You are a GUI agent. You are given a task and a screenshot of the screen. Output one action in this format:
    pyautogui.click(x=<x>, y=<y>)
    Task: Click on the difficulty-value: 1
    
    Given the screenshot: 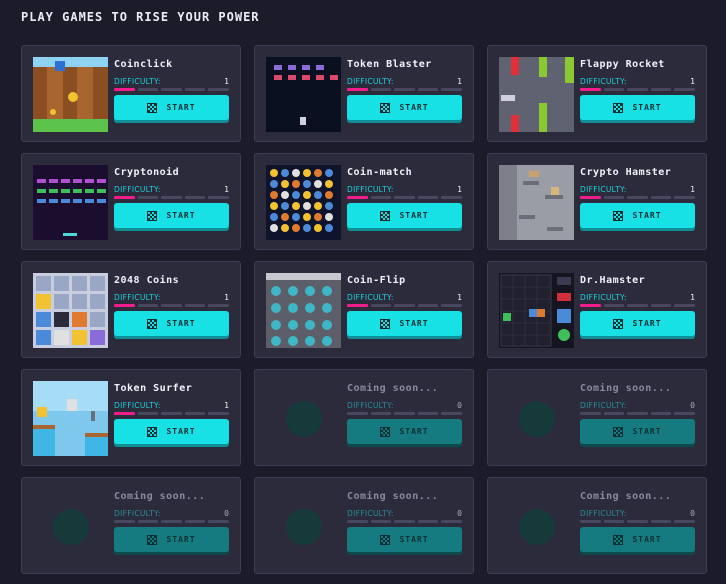 What is the action you would take?
    pyautogui.click(x=226, y=189)
    